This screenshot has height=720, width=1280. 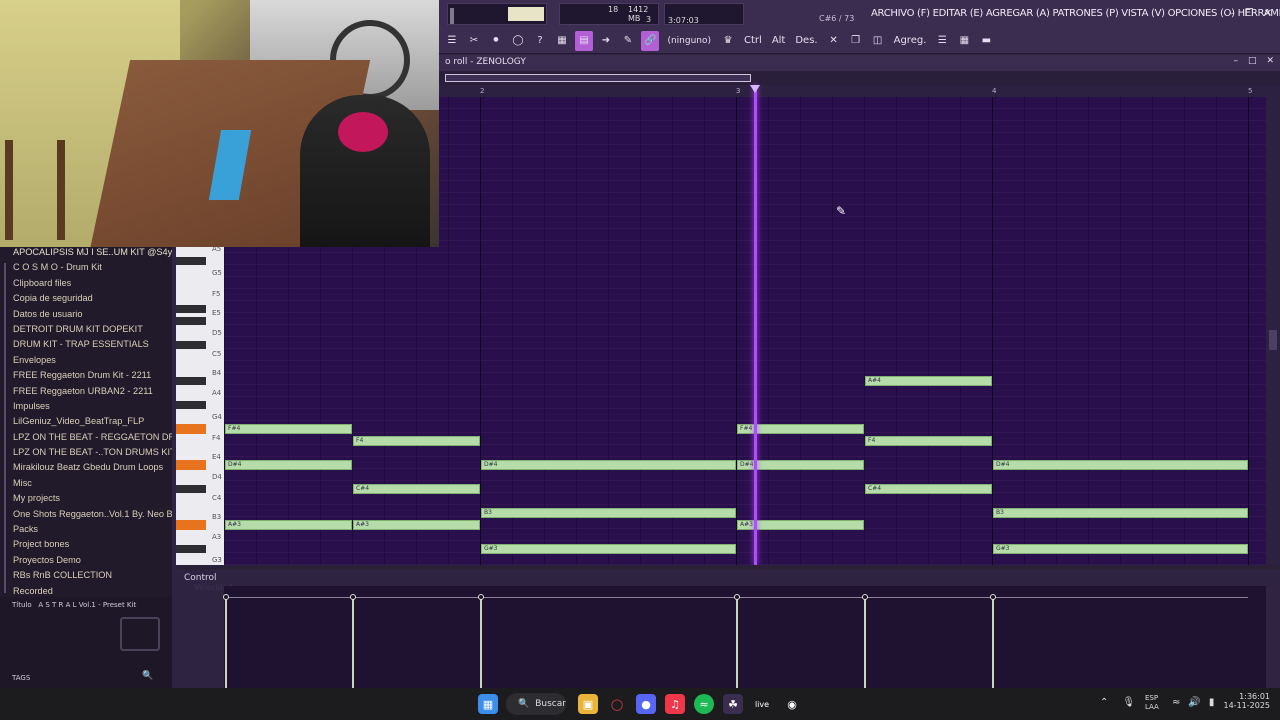 I want to click on channel-selector: (ninguno), so click(x=689, y=41).